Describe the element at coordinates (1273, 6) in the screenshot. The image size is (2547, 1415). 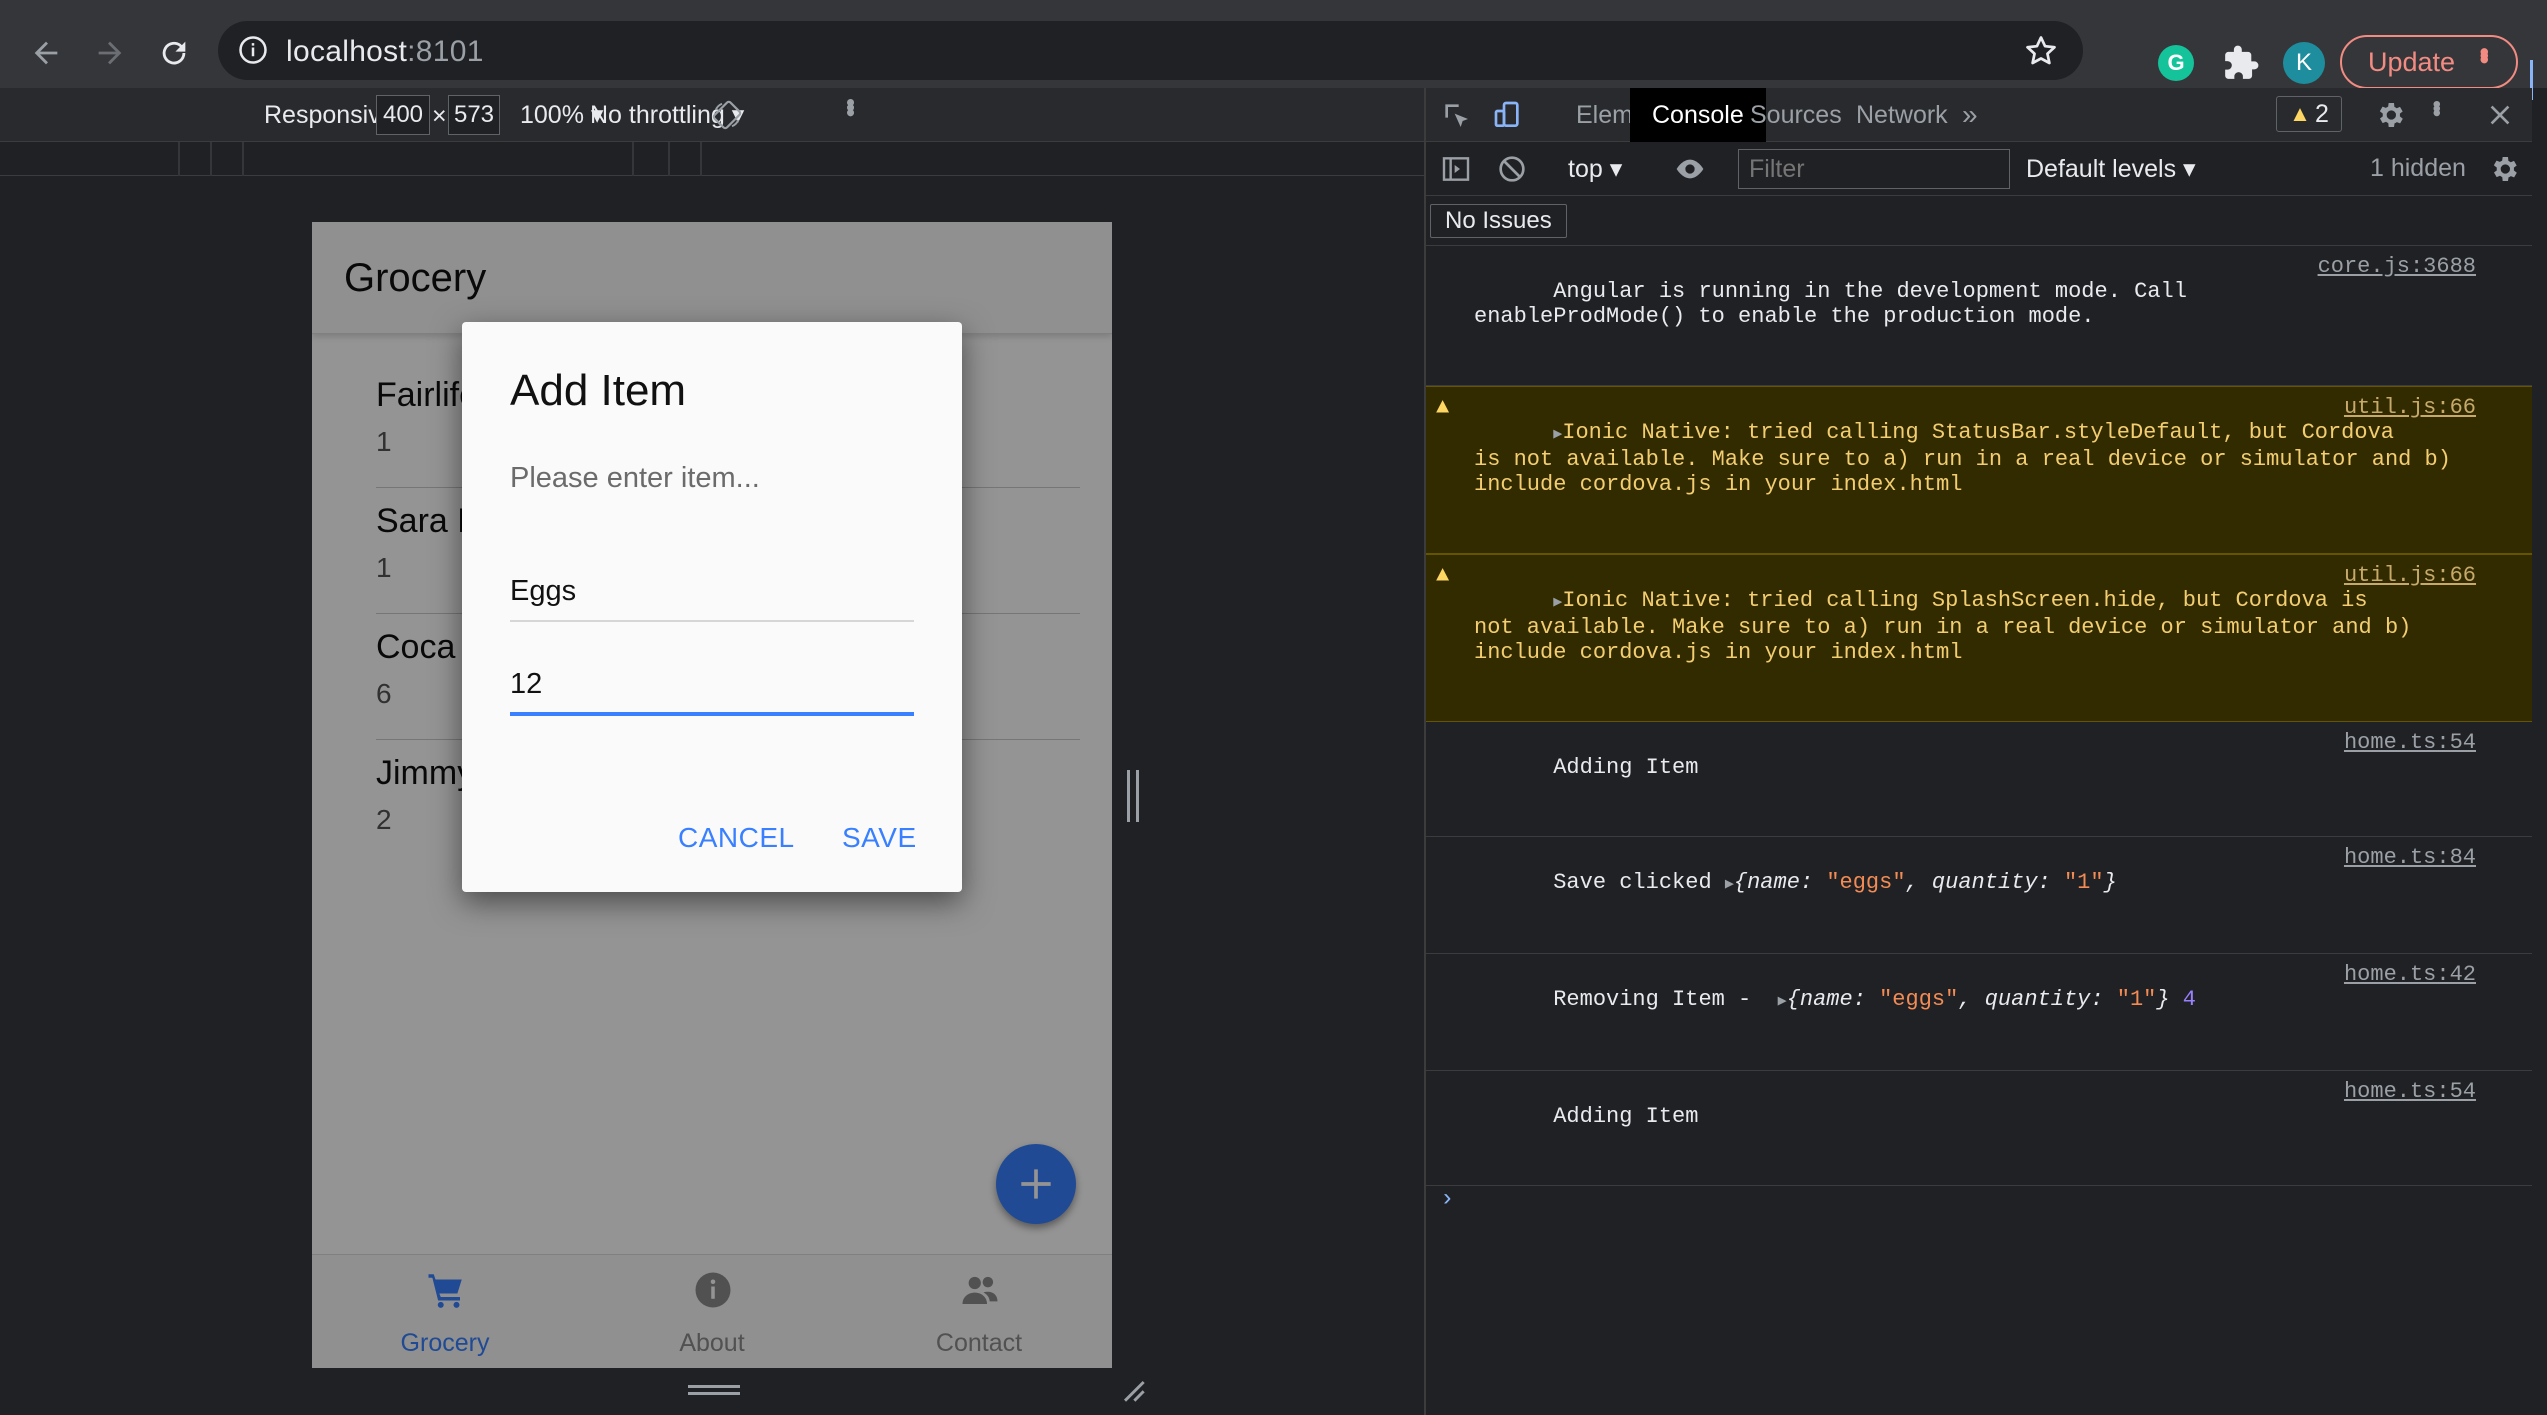
I see `window-top-strip` at that location.